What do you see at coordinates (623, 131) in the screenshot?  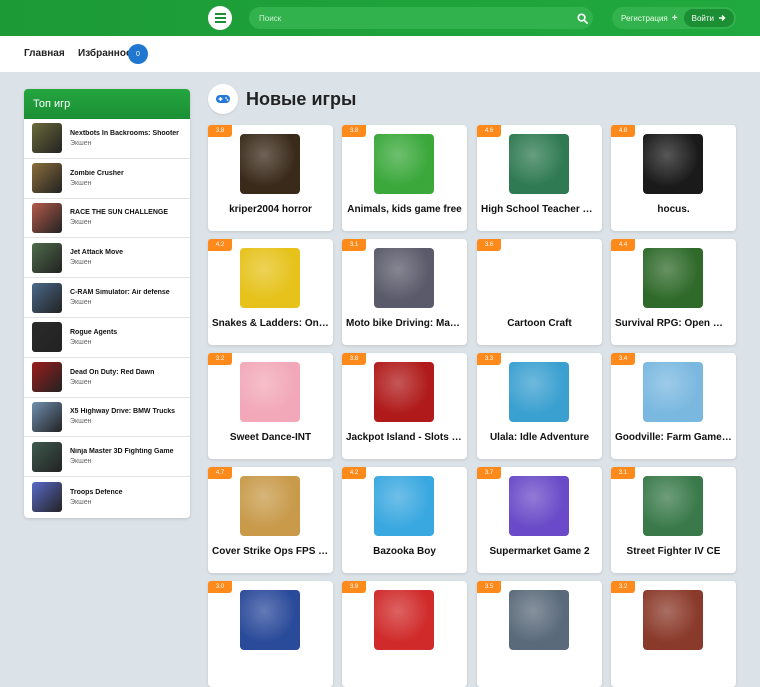 I see `rating-badge: 4.8` at bounding box center [623, 131].